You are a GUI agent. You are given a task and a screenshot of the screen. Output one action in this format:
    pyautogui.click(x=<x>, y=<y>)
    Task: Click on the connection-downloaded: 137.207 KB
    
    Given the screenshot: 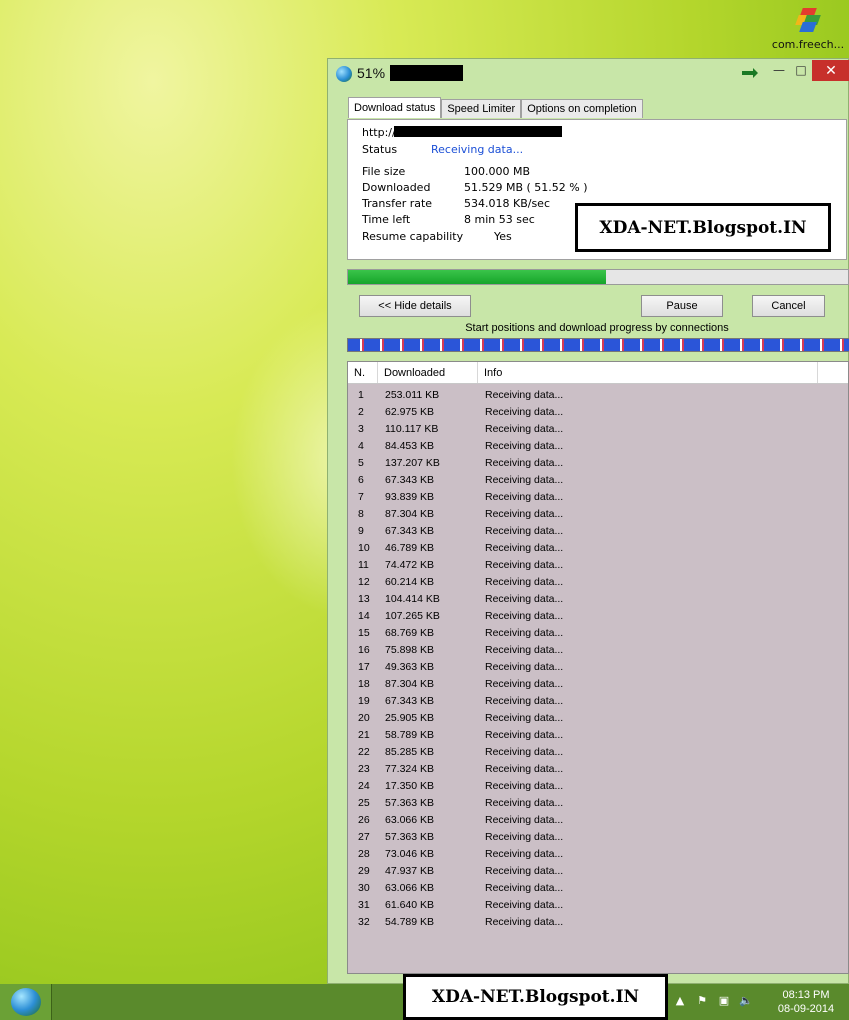 What is the action you would take?
    pyautogui.click(x=412, y=463)
    